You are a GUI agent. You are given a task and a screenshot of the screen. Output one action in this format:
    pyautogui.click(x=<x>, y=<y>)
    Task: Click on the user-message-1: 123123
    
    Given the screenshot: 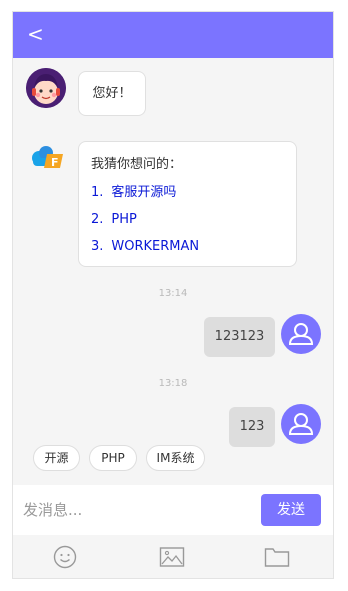 What is the action you would take?
    pyautogui.click(x=239, y=337)
    